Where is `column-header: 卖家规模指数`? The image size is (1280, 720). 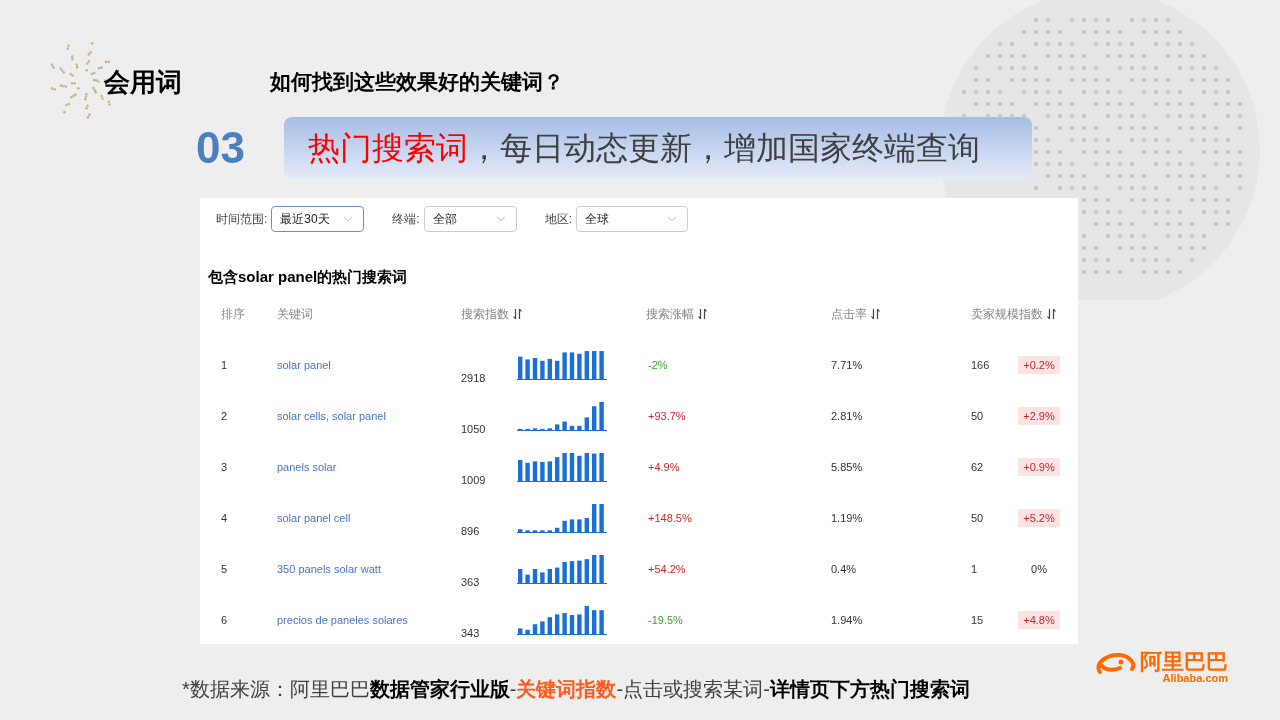 column-header: 卖家规模指数 is located at coordinates (1013, 313).